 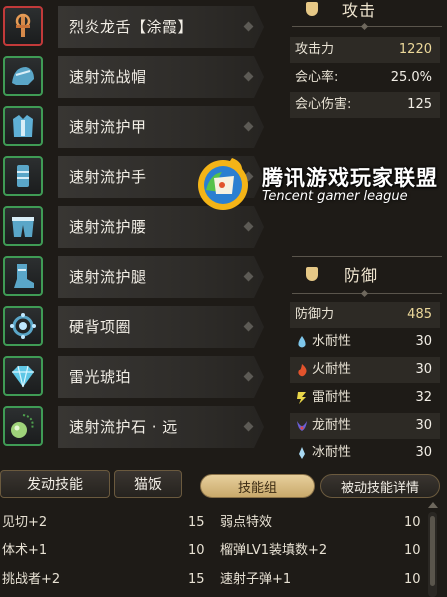 I want to click on skill-row: 见切+2 15 弱点特效 10, so click(x=212, y=523).